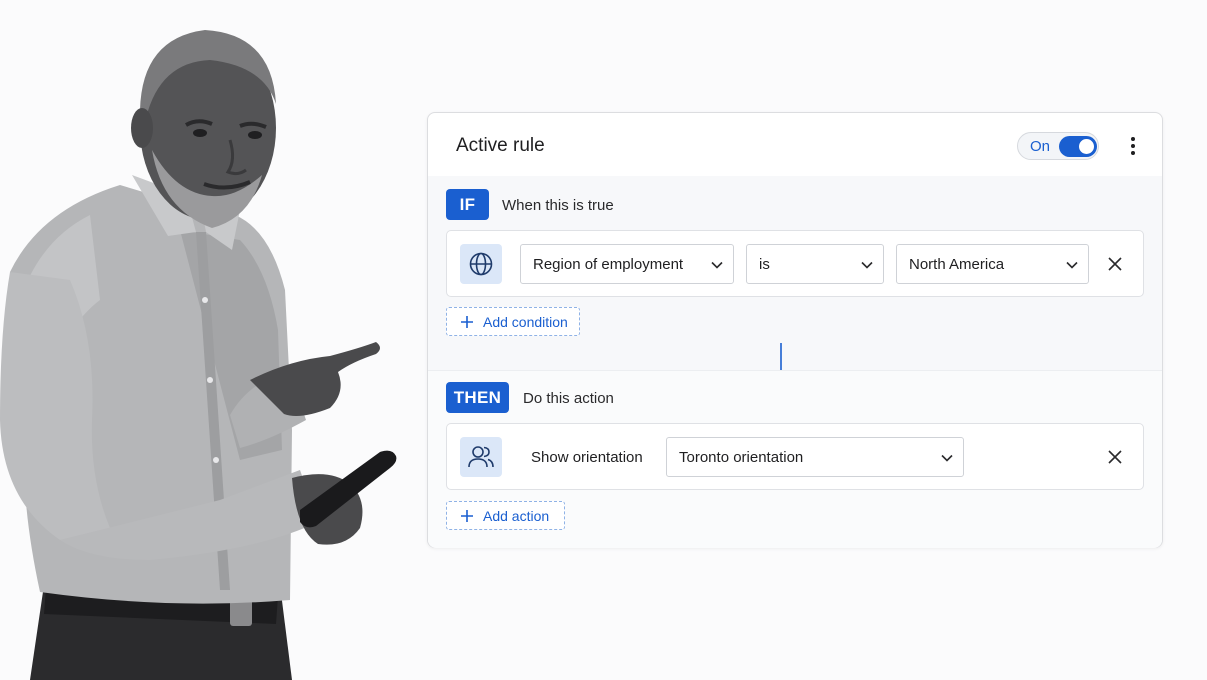  I want to click on condition-operator-select: is, so click(815, 264).